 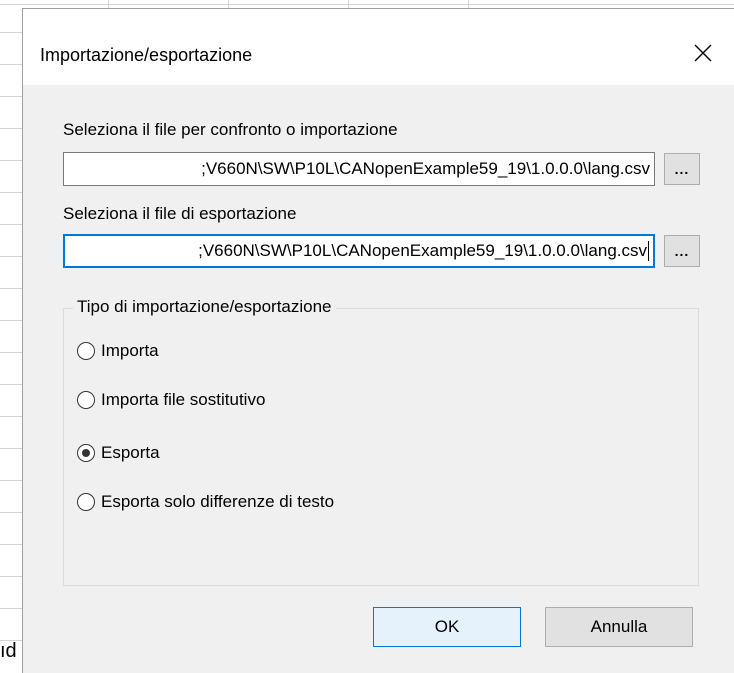 What do you see at coordinates (183, 399) in the screenshot?
I see `radio-label: Importa file sostitutivo` at bounding box center [183, 399].